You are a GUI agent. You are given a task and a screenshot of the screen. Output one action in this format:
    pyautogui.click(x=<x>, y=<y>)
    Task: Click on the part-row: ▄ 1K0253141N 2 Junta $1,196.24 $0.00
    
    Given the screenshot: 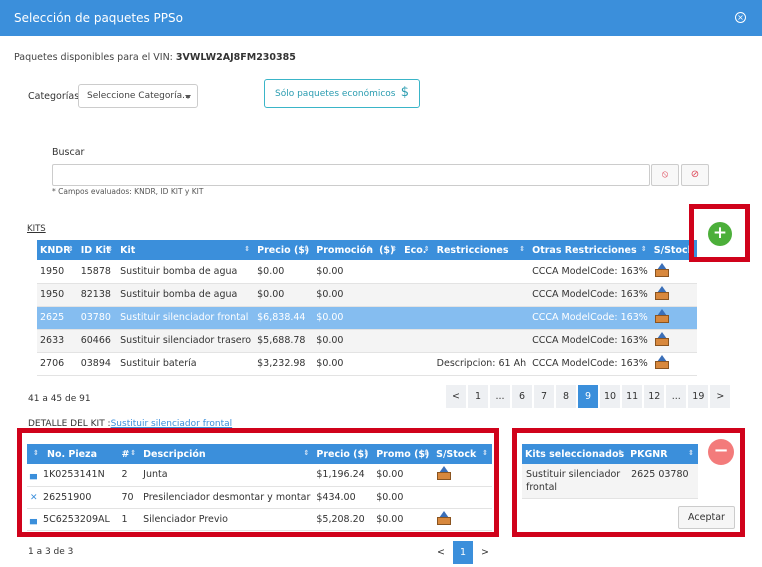 What is the action you would take?
    pyautogui.click(x=259, y=475)
    